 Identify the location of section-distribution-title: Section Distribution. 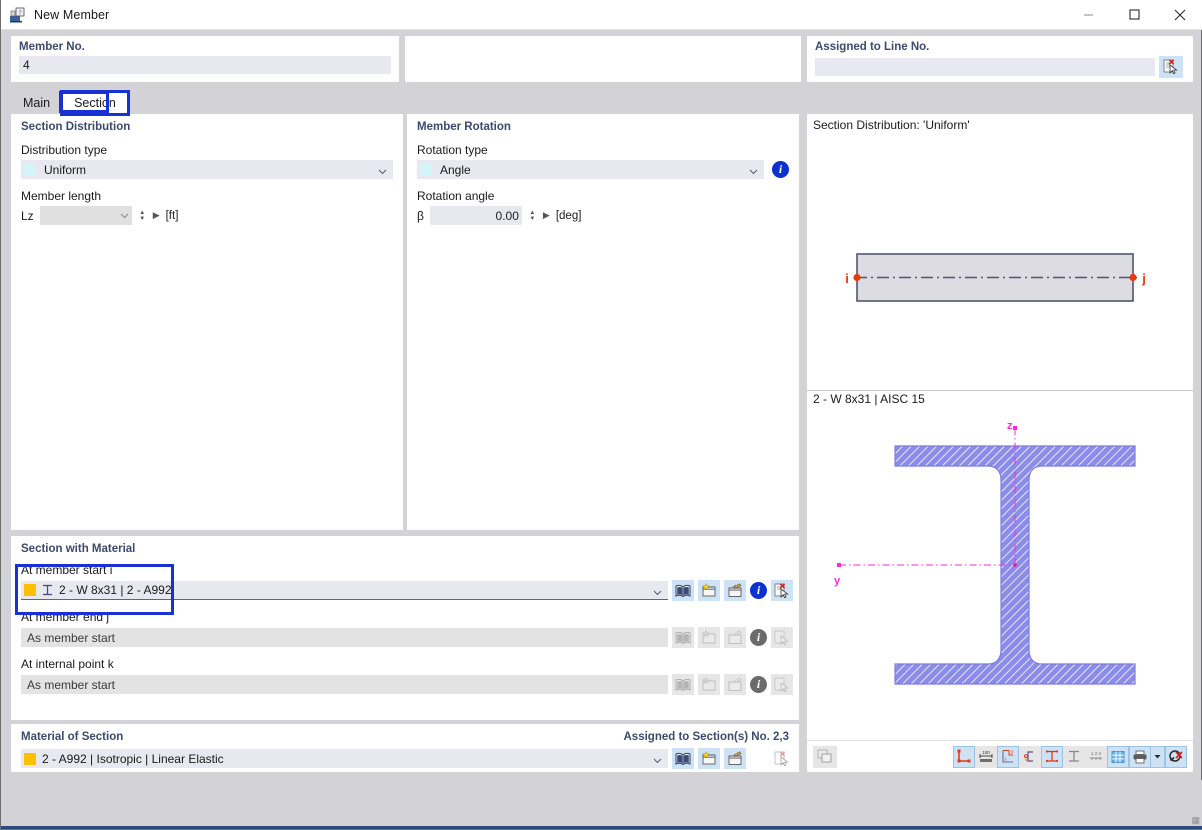
(76, 127).